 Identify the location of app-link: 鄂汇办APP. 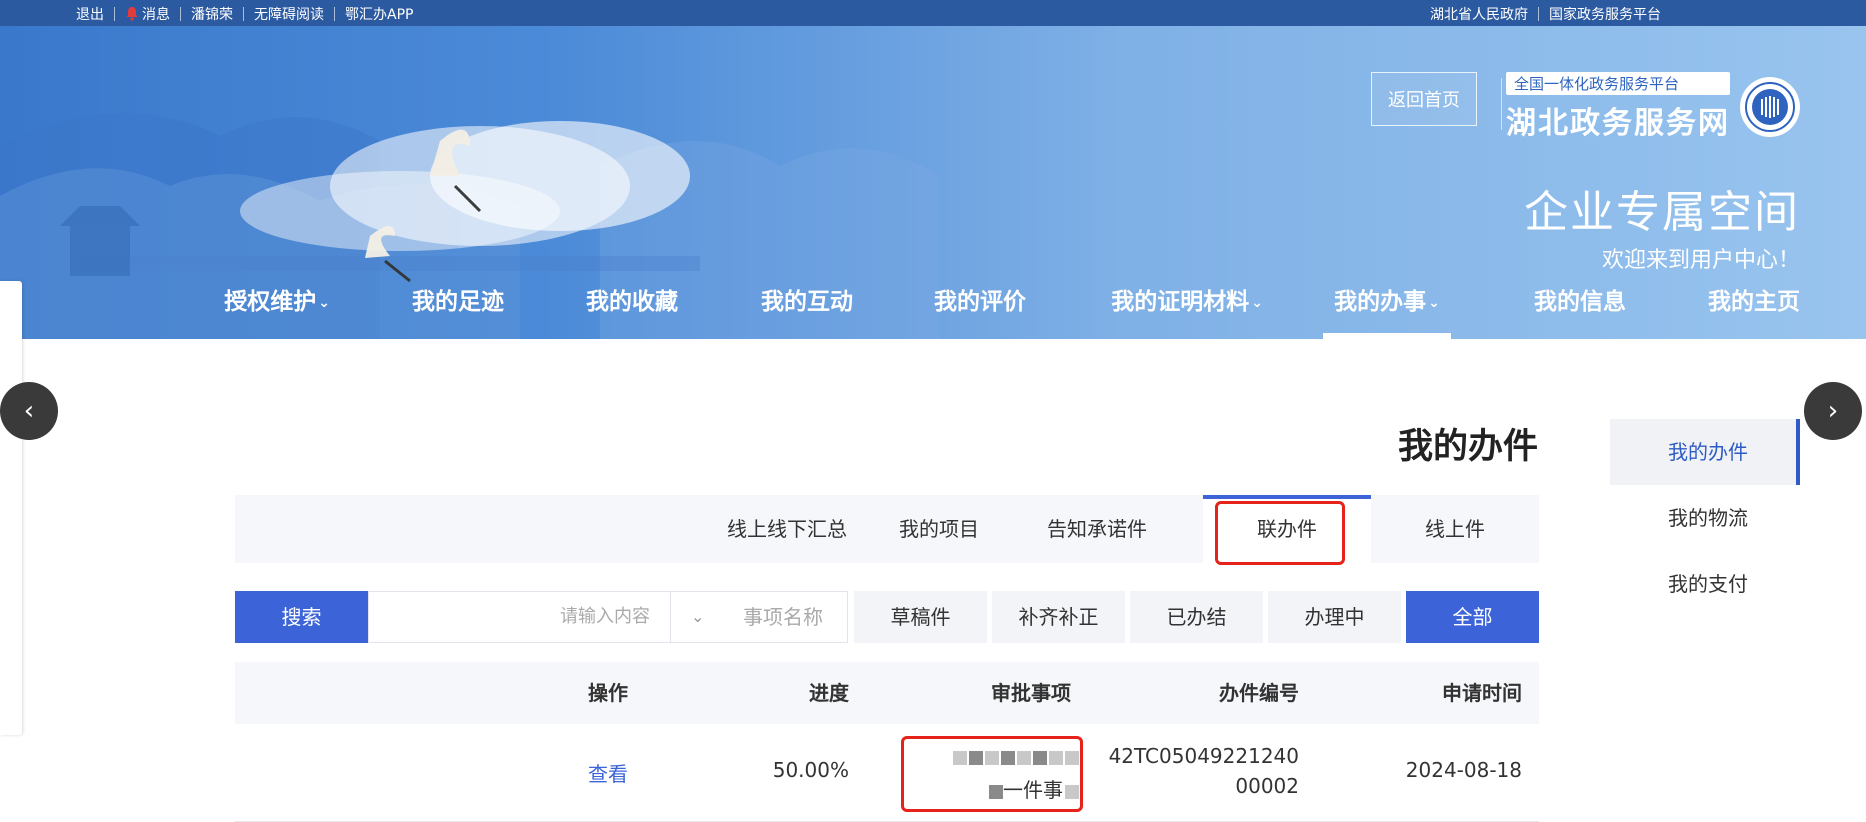
(379, 14).